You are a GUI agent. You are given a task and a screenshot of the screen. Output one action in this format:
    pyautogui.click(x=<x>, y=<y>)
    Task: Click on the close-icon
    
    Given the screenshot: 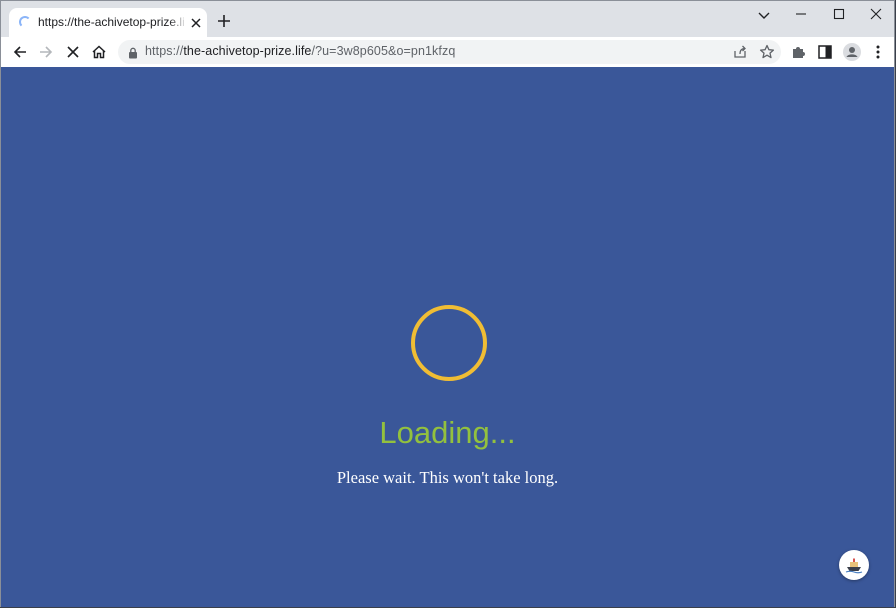 What is the action you would take?
    pyautogui.click(x=73, y=52)
    